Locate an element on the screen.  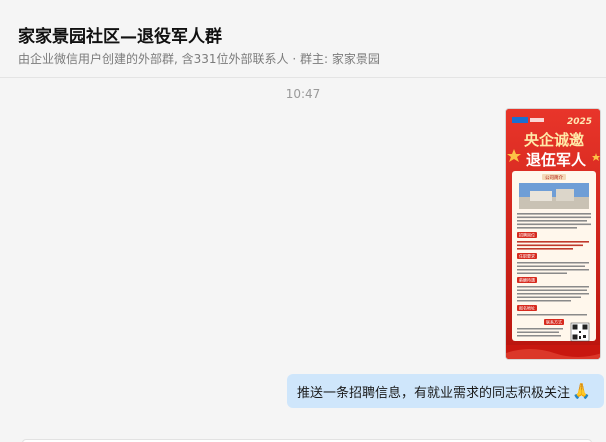
folded-hands-icon: 🙏 is located at coordinates (581, 391).